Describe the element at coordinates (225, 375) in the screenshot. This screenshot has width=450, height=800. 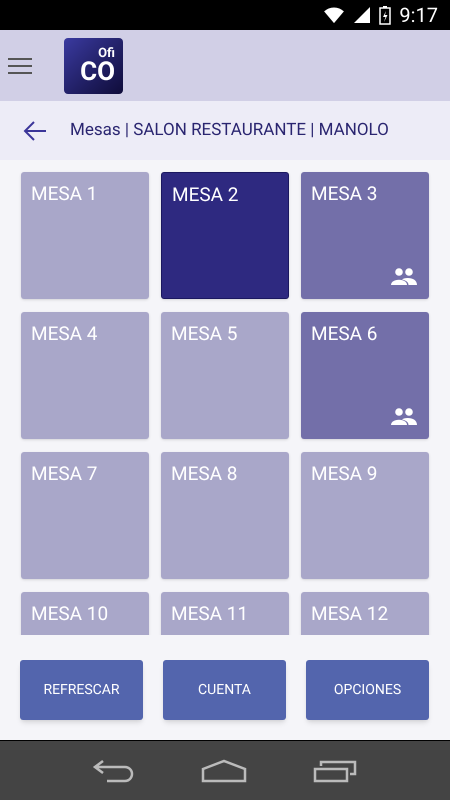
I see `table-tile: MESA 5` at that location.